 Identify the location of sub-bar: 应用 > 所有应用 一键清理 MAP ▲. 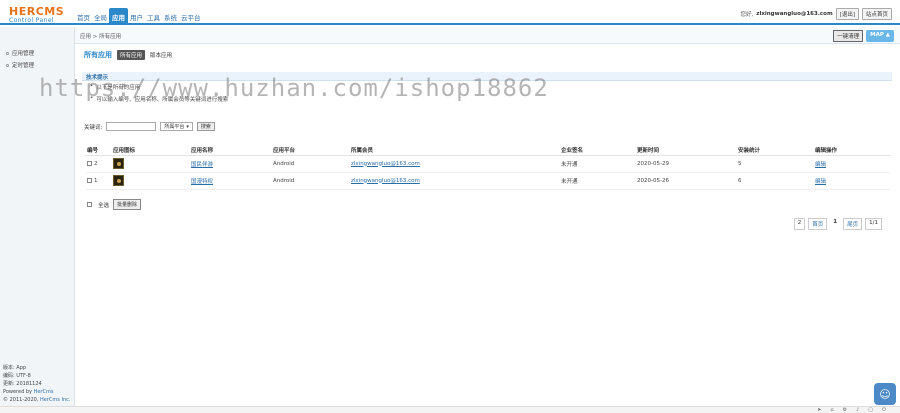
(487, 35).